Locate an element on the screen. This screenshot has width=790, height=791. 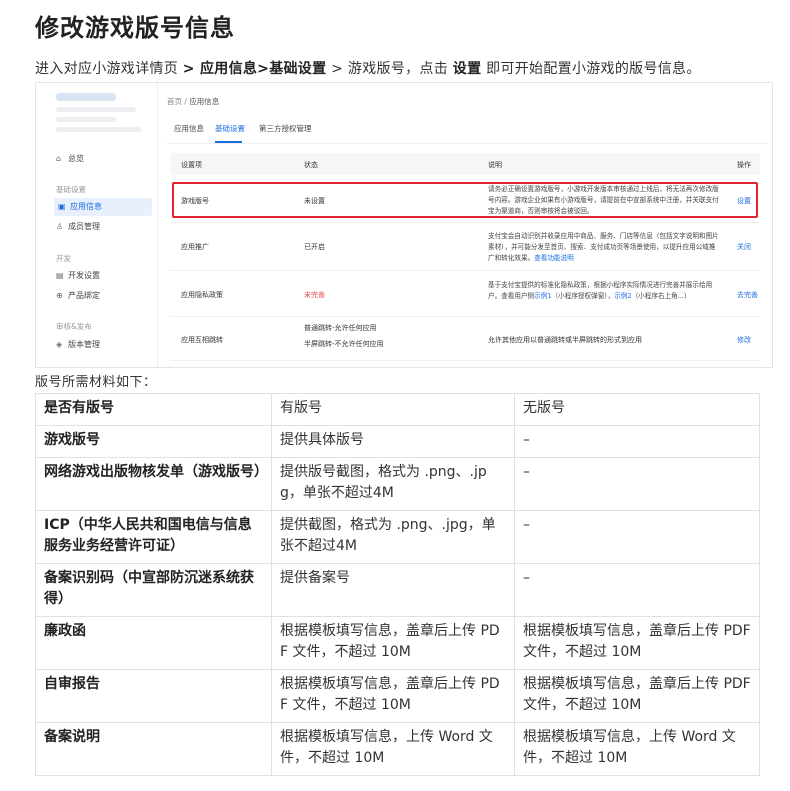
modify-jump-button: 修改 is located at coordinates (744, 340).